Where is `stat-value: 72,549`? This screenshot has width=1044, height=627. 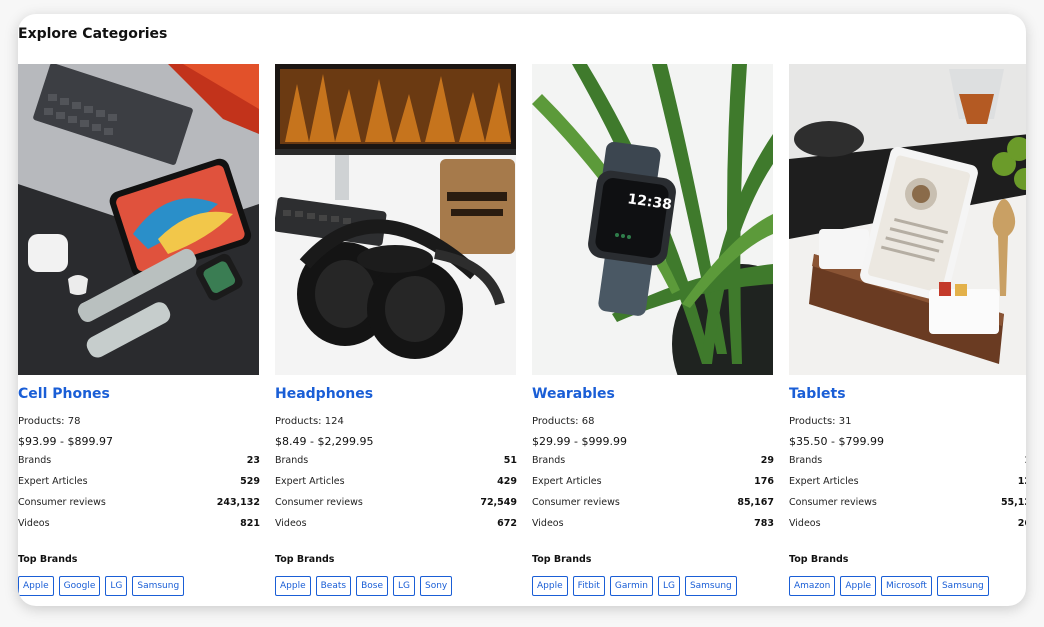 stat-value: 72,549 is located at coordinates (498, 502).